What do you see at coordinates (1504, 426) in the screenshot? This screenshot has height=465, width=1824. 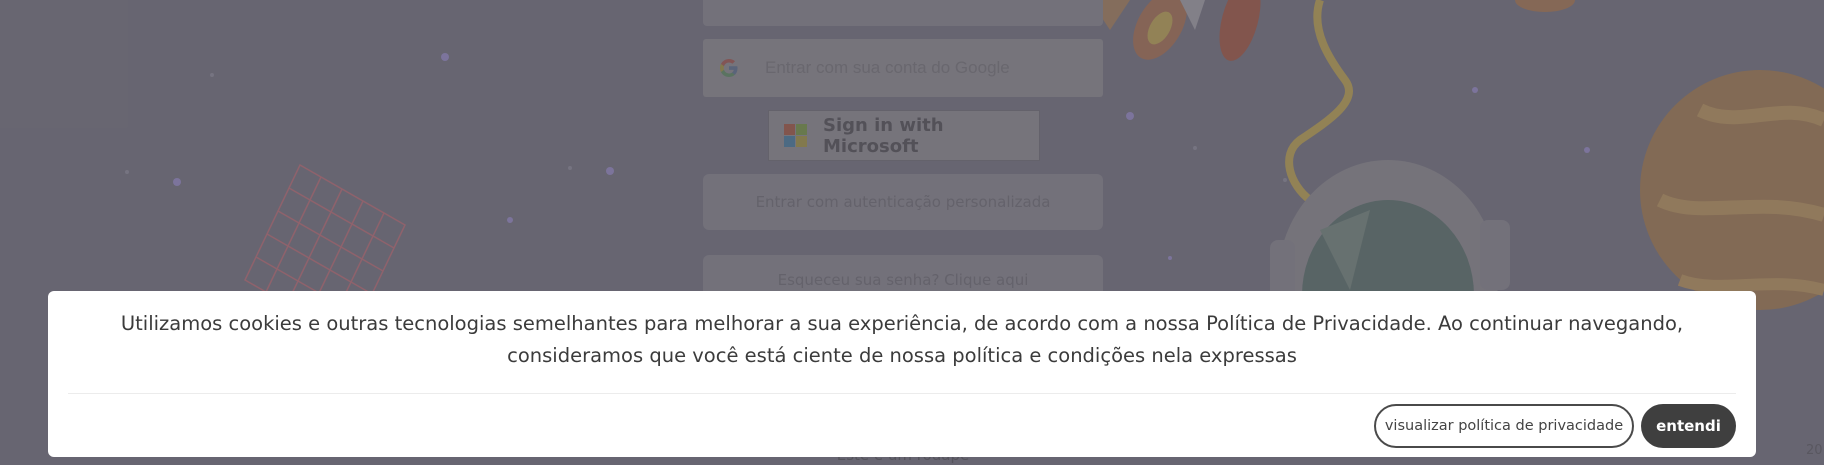 I see `view-privacy-policy-button: visualizar política de privacidade` at bounding box center [1504, 426].